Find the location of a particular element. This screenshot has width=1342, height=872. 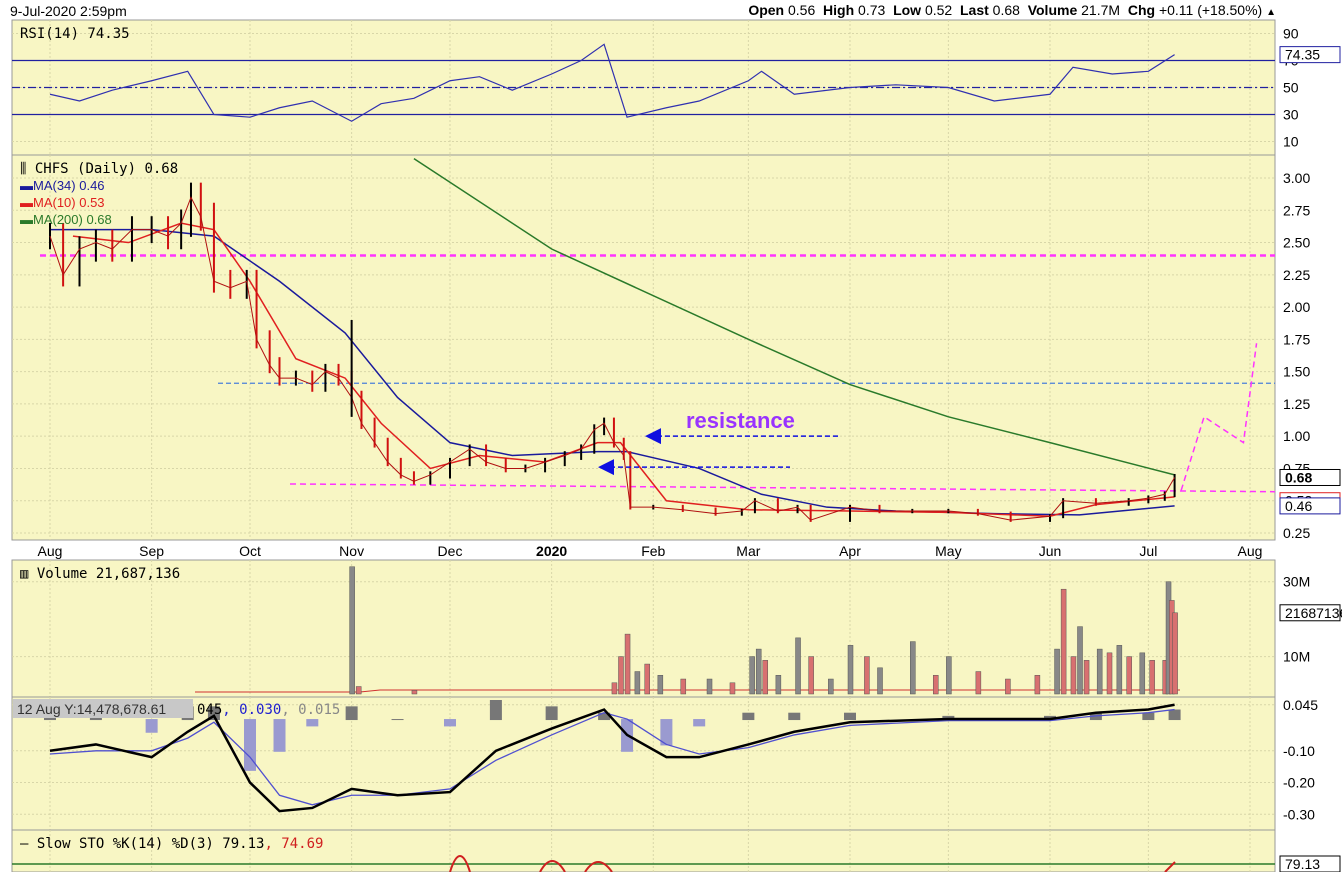

x-tick-label: Apr is located at coordinates (850, 551).